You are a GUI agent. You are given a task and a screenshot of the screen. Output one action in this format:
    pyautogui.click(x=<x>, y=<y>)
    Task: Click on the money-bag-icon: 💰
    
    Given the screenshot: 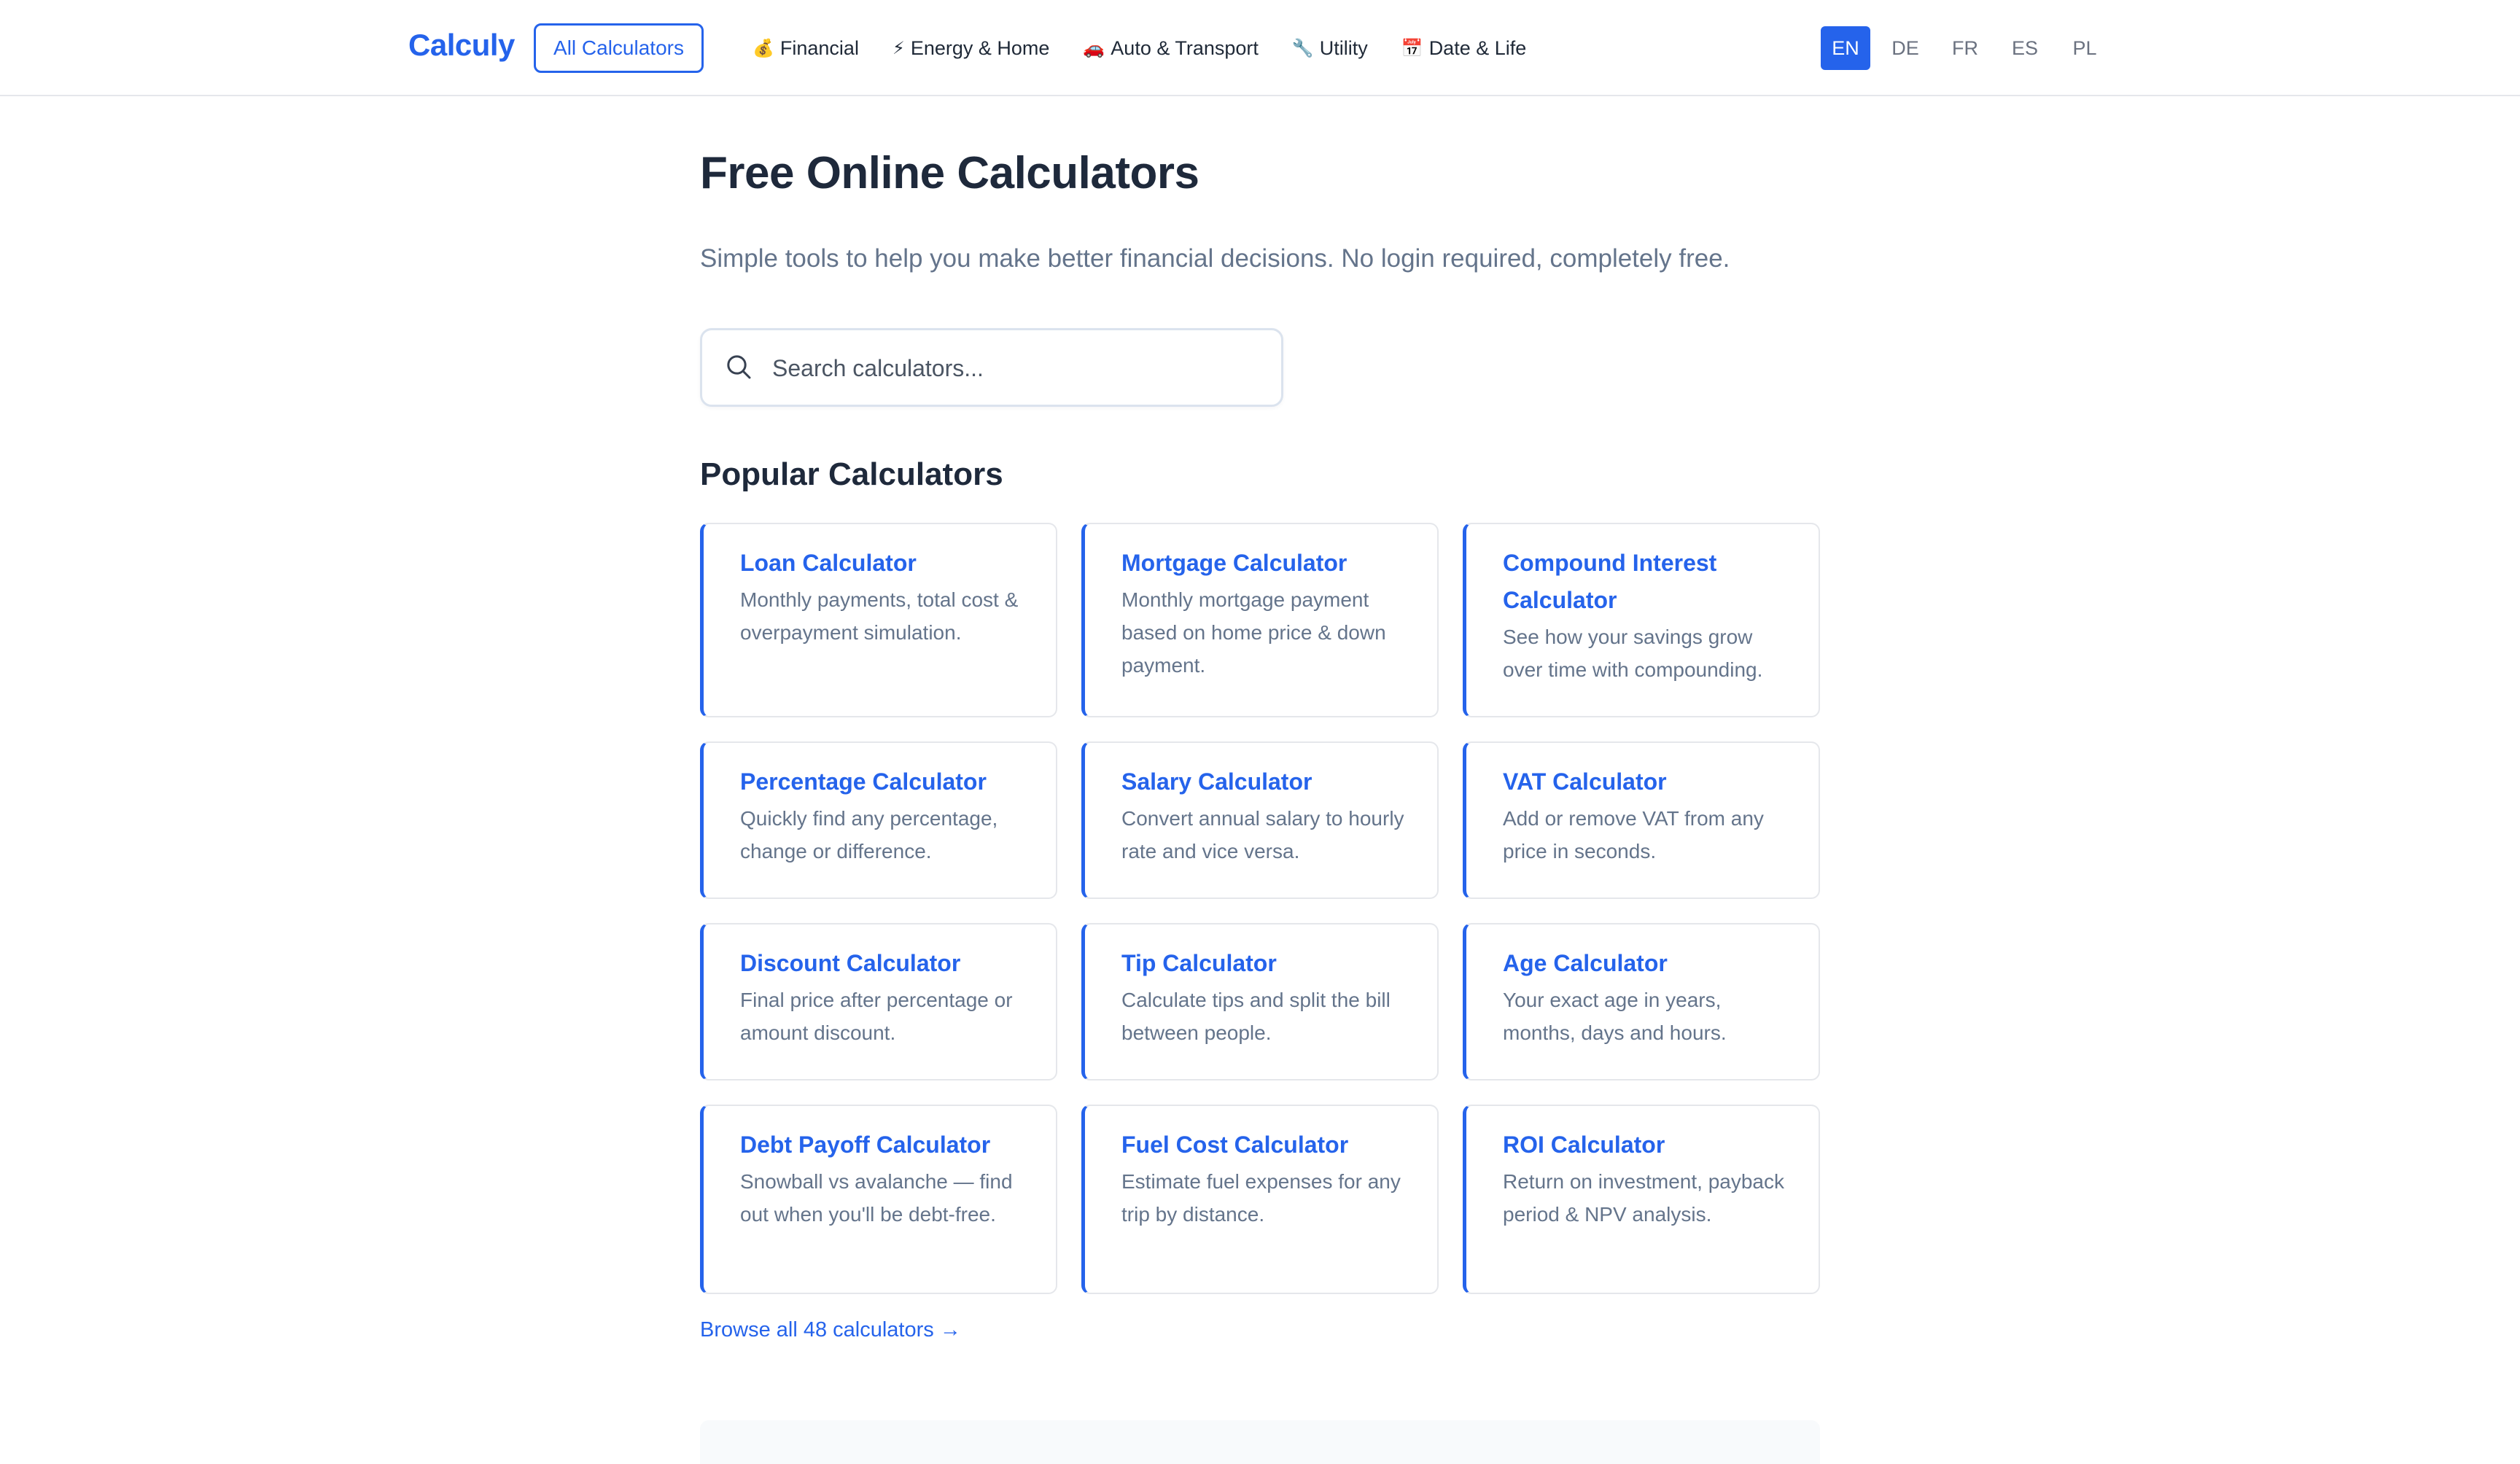 What is the action you would take?
    pyautogui.click(x=763, y=48)
    